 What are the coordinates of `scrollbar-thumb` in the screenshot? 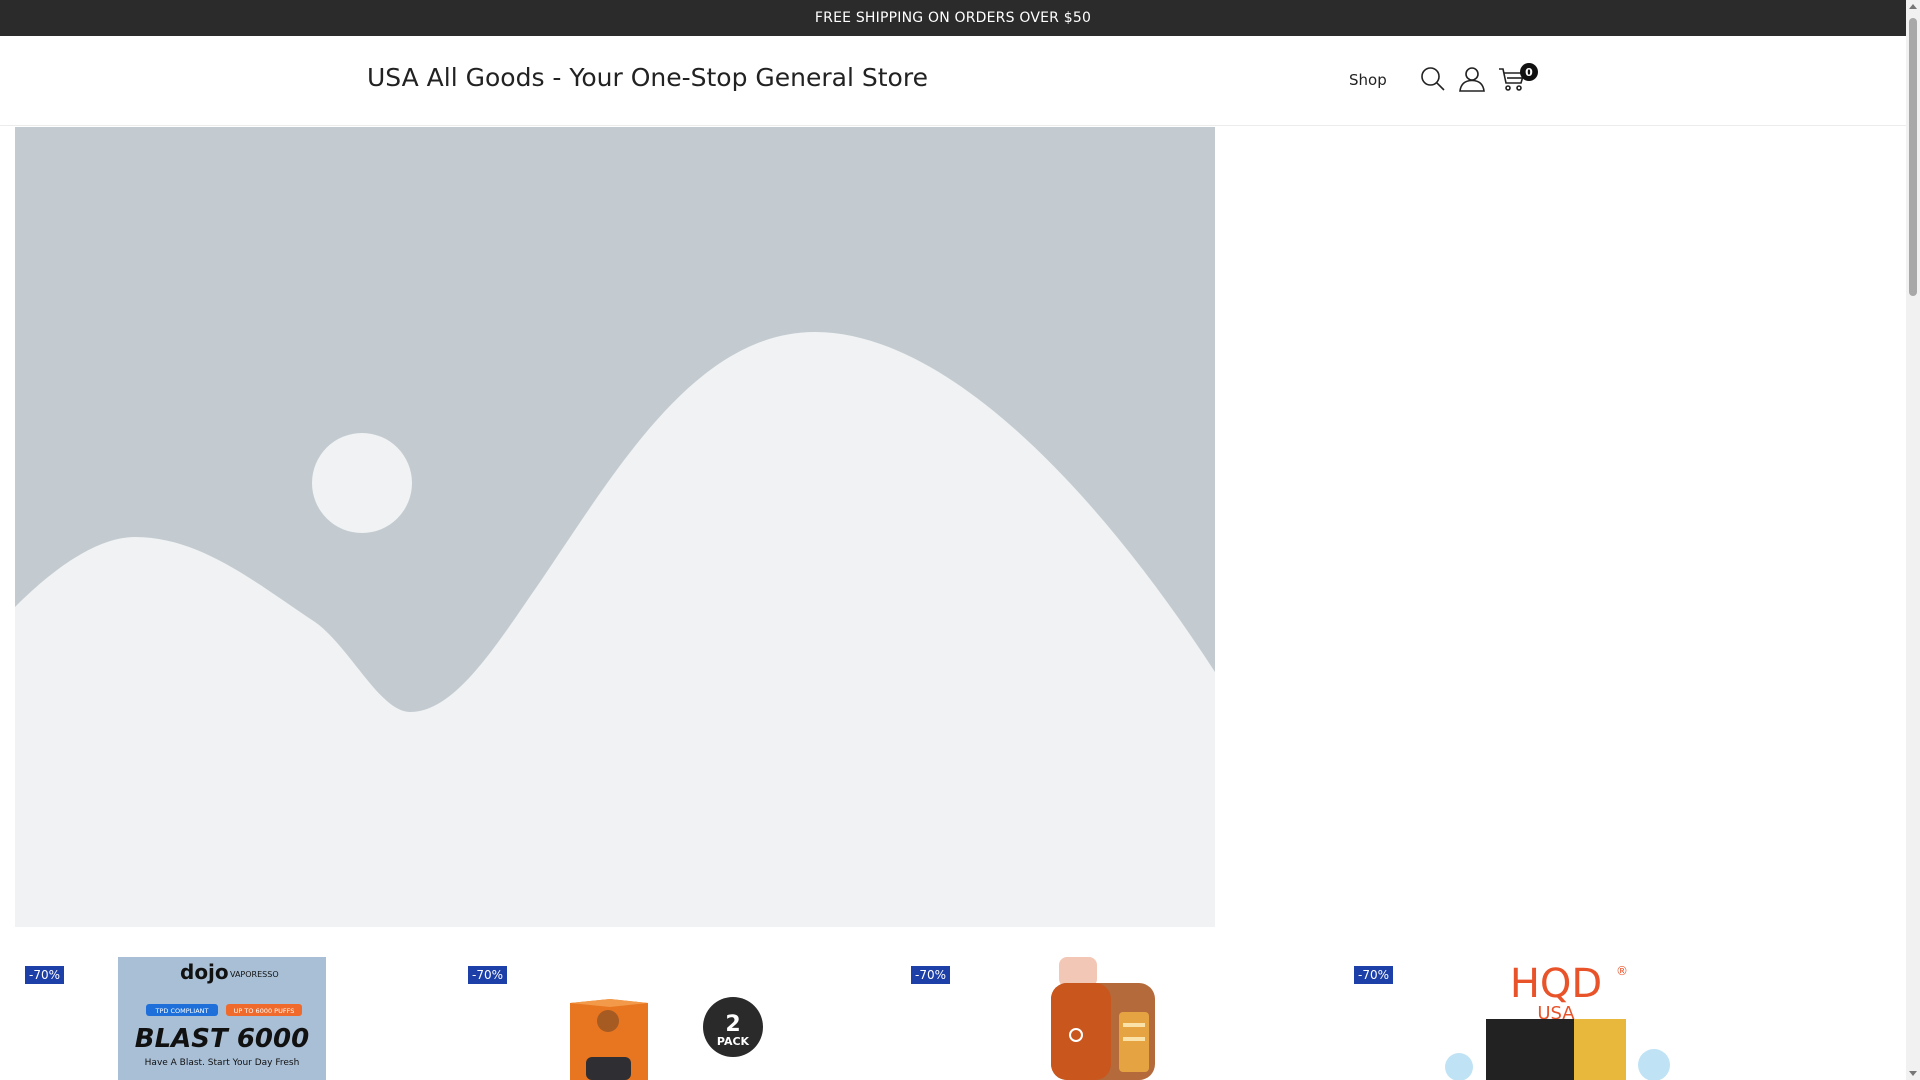 It's located at (1913, 157).